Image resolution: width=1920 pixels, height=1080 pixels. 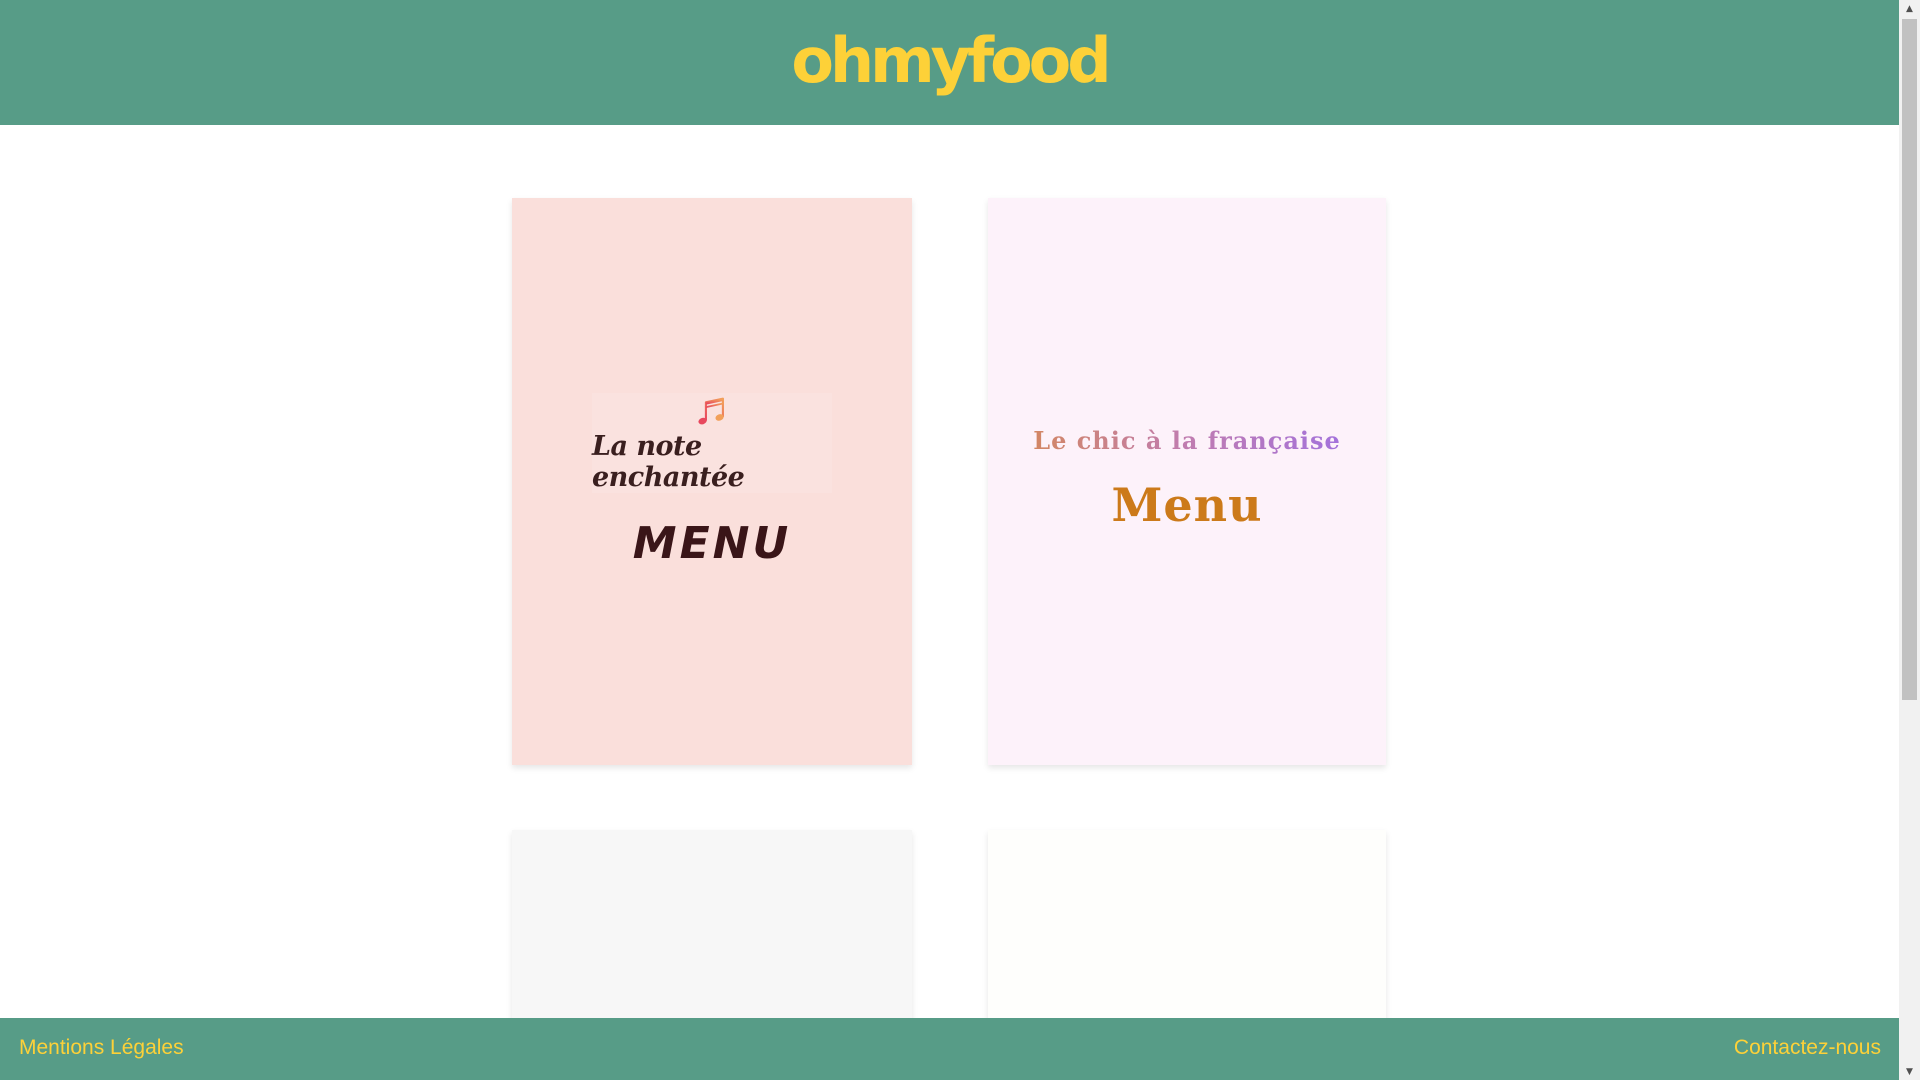 I want to click on scroll-down-arrow-icon: ▼, so click(x=1909, y=1071).